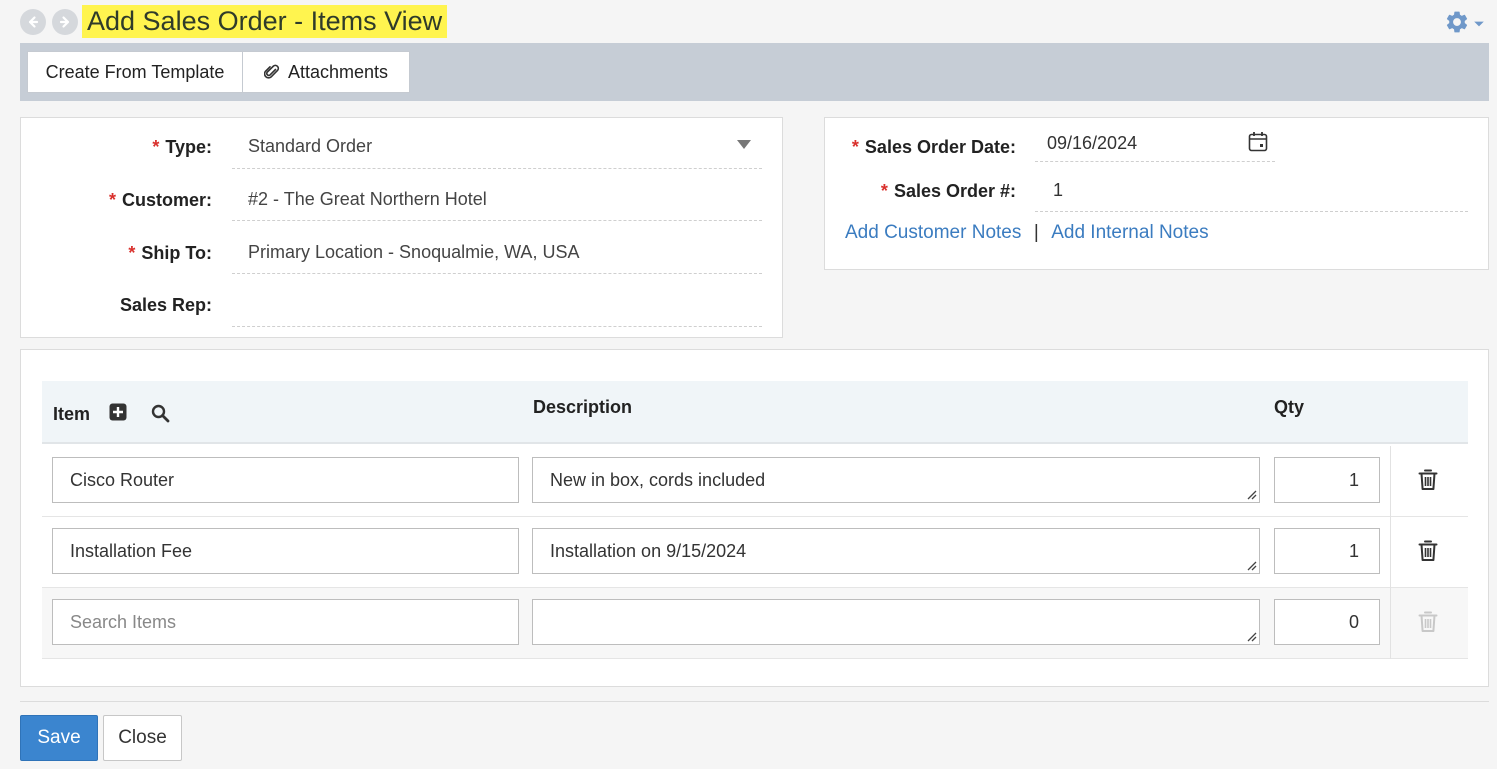 The height and width of the screenshot is (769, 1497). Describe the element at coordinates (948, 191) in the screenshot. I see `sales-order-number-label: * Sales Order #:` at that location.